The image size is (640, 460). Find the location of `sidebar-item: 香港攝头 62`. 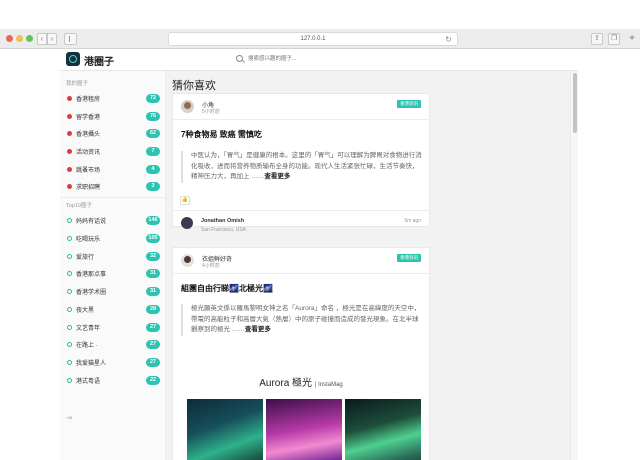

sidebar-item: 香港攝头 62 is located at coordinates (116, 134).